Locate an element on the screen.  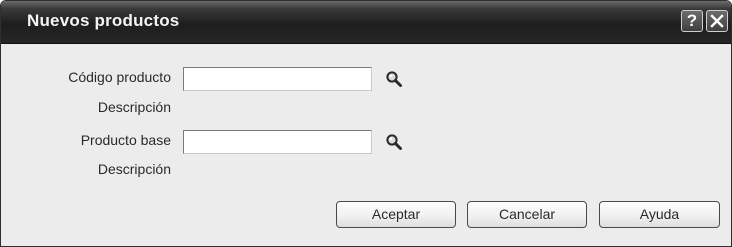
product-code-label: Código producto is located at coordinates (119, 77).